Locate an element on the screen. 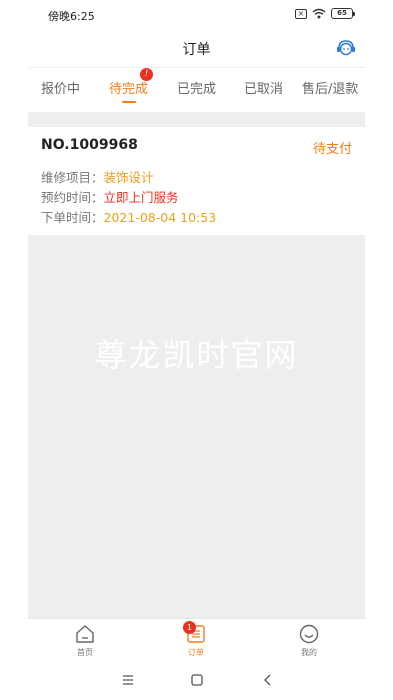  bottom-nav: 首页 1 订单 我的 is located at coordinates (196, 638).